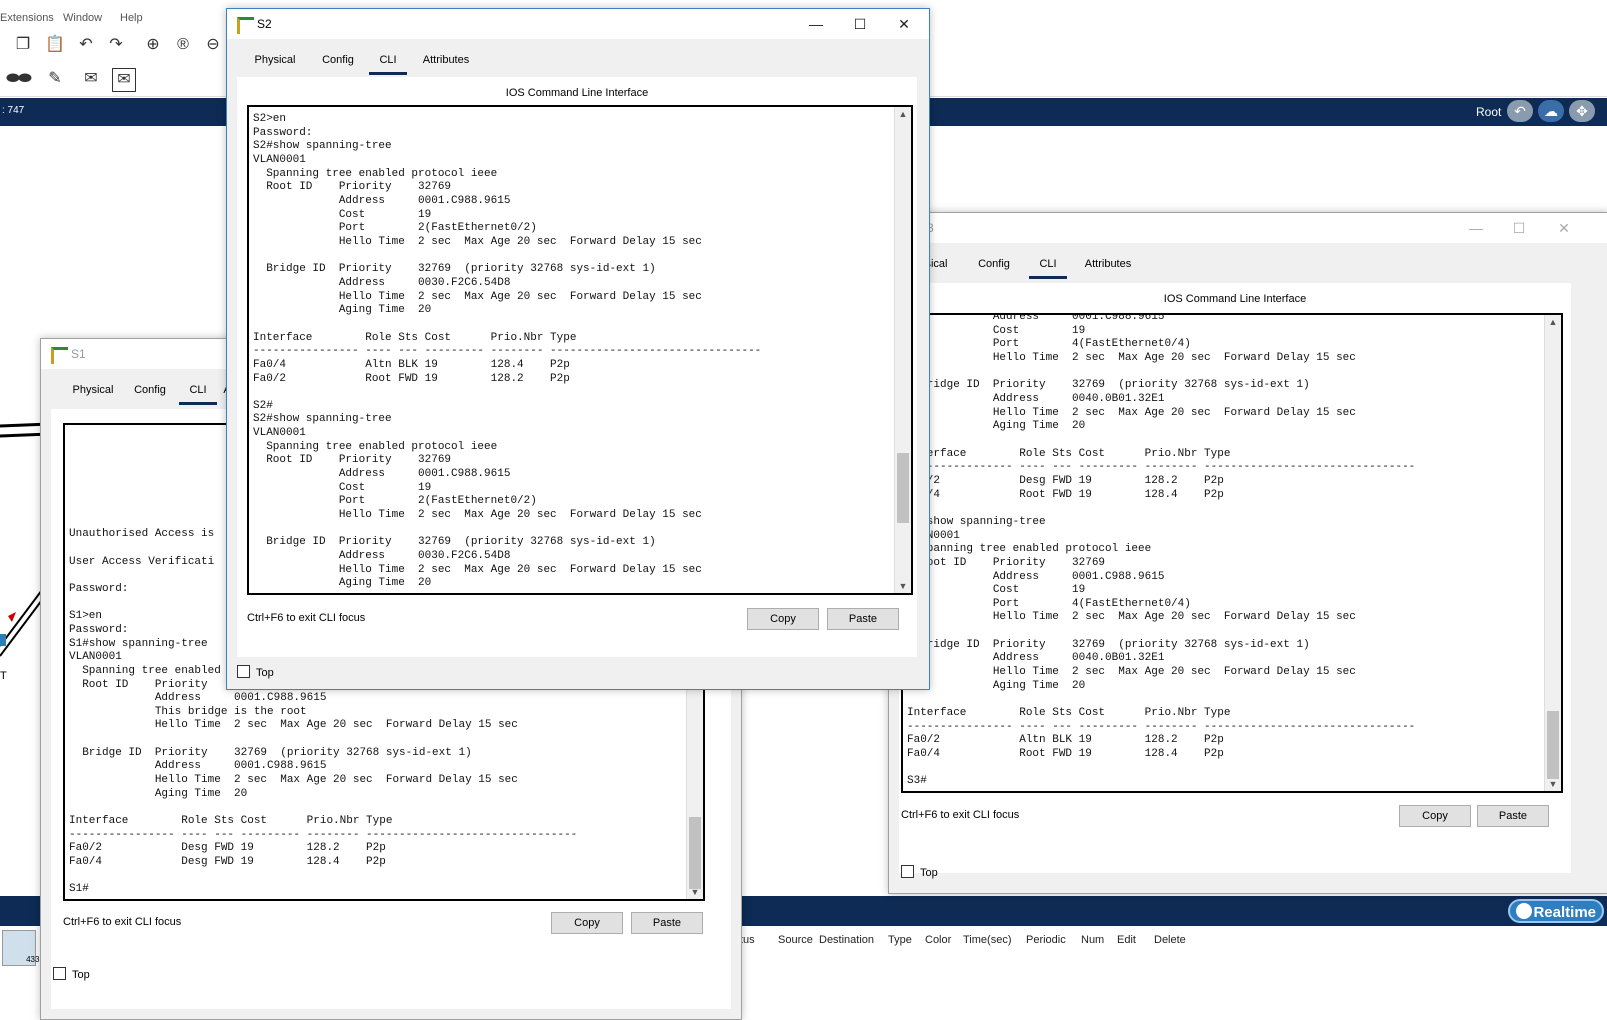 The image size is (1607, 1020). I want to click on back-icon: ↶, so click(1520, 111).